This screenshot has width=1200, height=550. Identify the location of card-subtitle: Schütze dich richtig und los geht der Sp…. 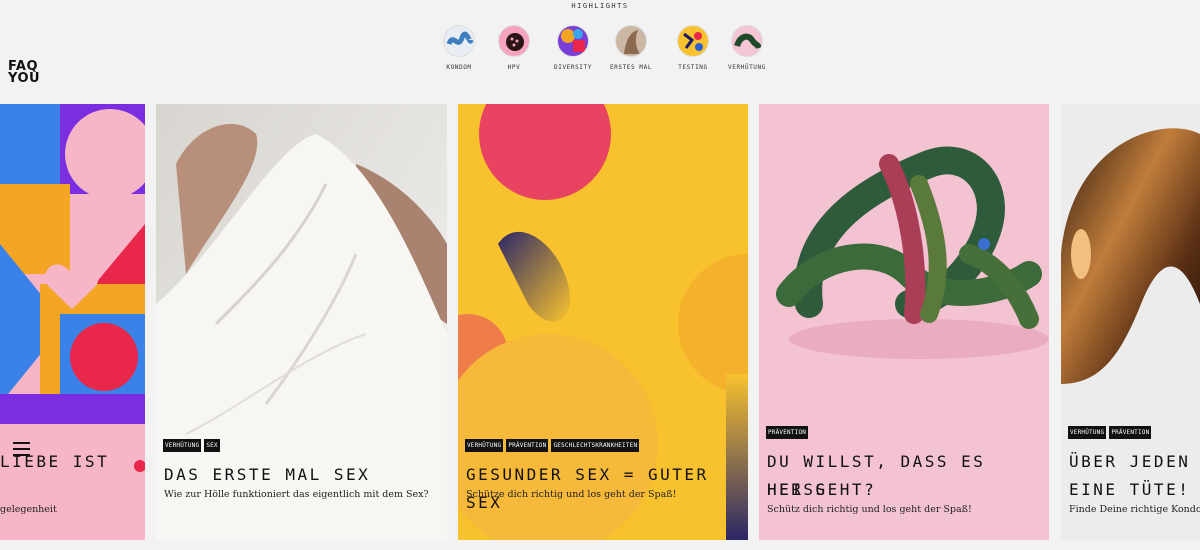
(571, 494).